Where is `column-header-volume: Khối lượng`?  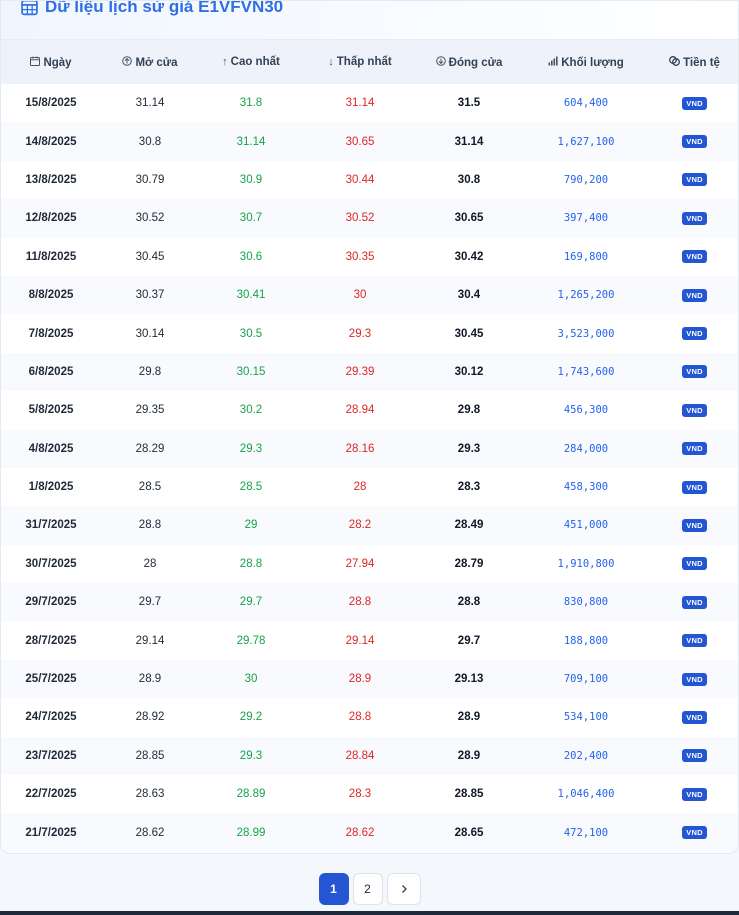 column-header-volume: Khối lượng is located at coordinates (586, 62).